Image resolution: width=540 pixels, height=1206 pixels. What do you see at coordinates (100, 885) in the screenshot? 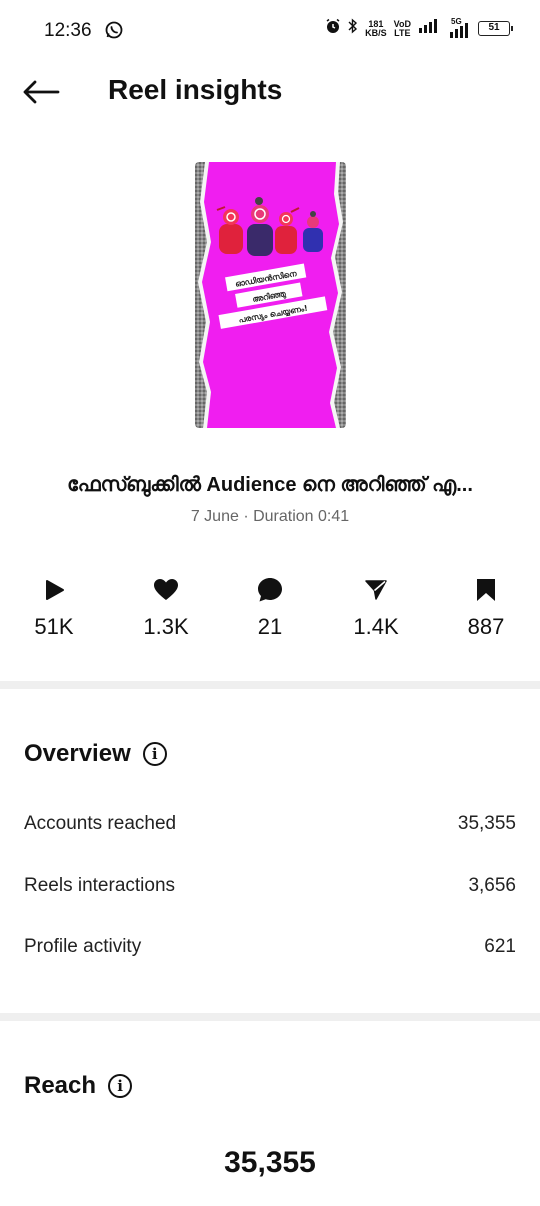
I see `metric-label: Reels interactions` at bounding box center [100, 885].